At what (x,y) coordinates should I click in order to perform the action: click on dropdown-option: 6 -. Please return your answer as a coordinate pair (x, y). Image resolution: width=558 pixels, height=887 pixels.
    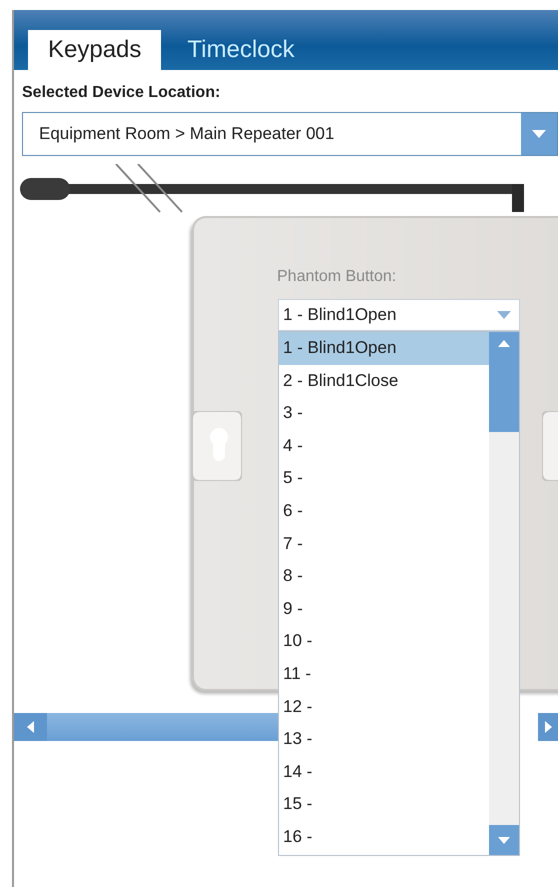
    Looking at the image, I should click on (384, 511).